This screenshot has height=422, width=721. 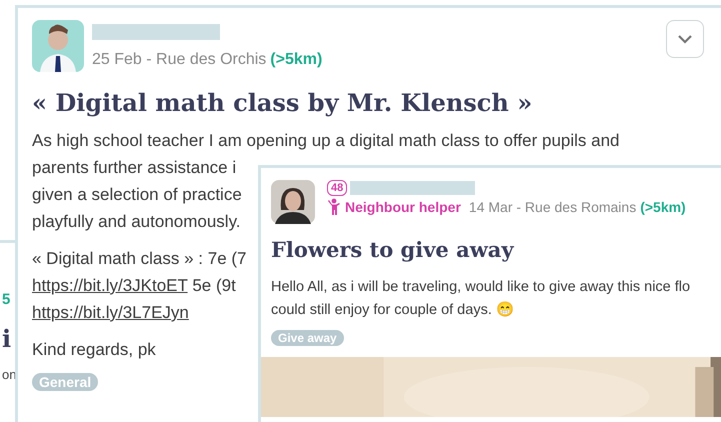 What do you see at coordinates (7, 338) in the screenshot?
I see `post-title: i` at bounding box center [7, 338].